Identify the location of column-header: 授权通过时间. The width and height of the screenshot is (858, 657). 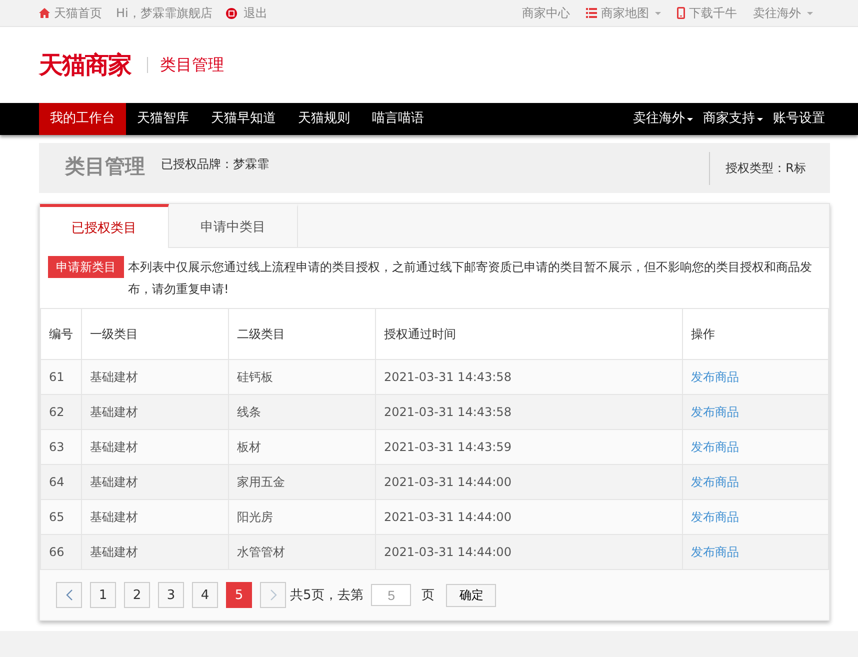
(529, 334).